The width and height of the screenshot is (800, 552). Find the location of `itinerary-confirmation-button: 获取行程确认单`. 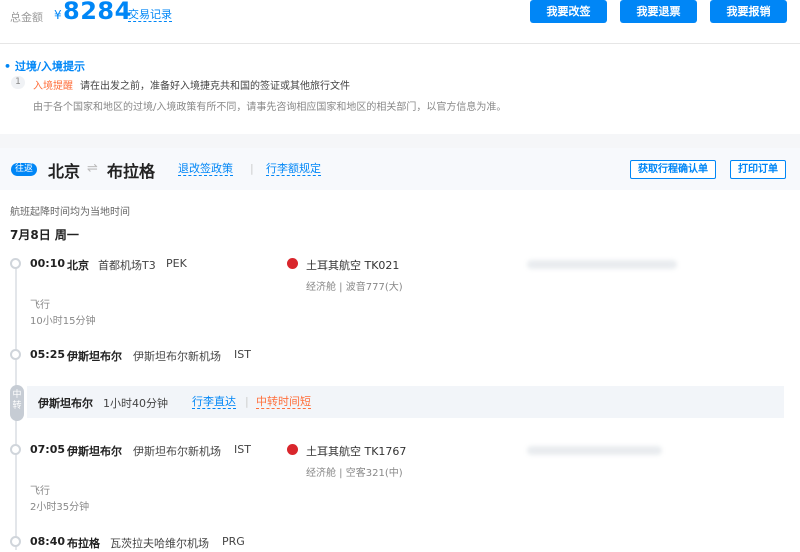

itinerary-confirmation-button: 获取行程确认单 is located at coordinates (673, 169).